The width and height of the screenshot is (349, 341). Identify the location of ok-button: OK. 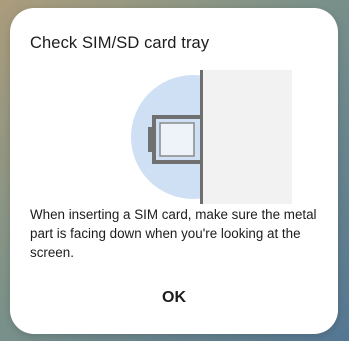
(174, 298).